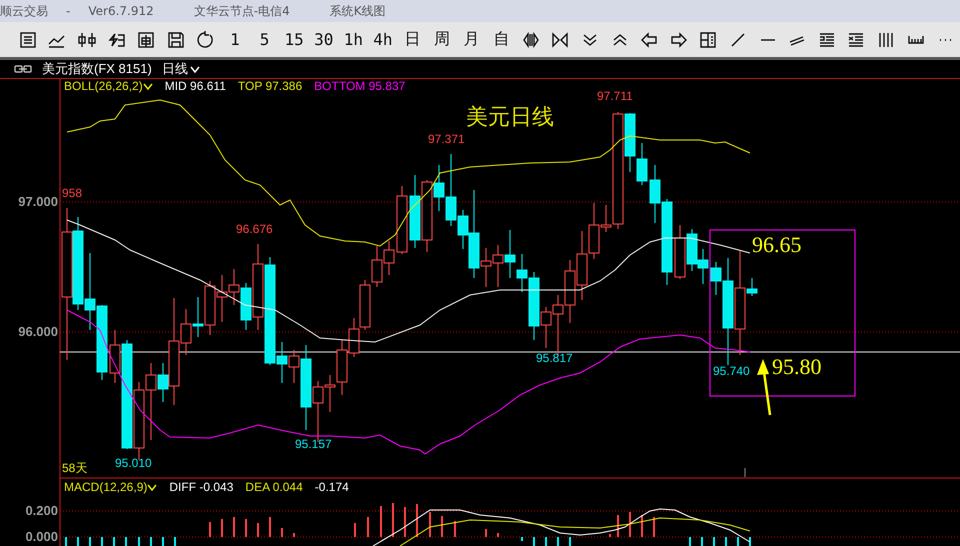 The width and height of the screenshot is (960, 546). What do you see at coordinates (270, 86) in the screenshot?
I see `top-value: TOP 97.386` at bounding box center [270, 86].